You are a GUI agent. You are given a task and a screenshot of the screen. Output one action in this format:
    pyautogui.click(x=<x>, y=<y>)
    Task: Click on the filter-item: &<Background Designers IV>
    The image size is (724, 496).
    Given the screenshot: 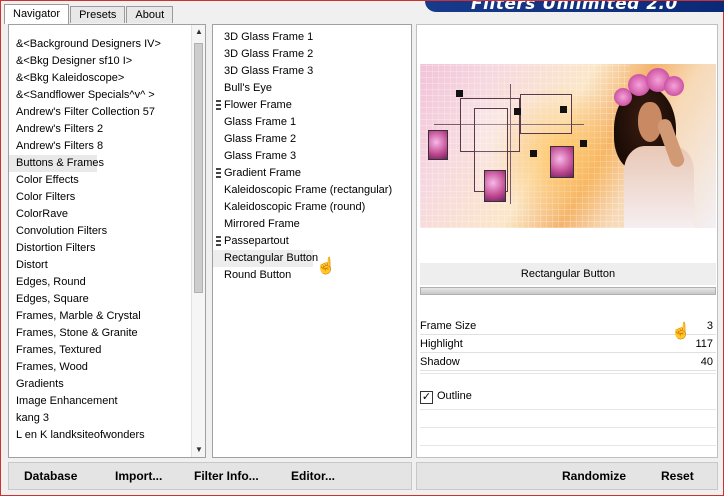 What is the action you would take?
    pyautogui.click(x=98, y=44)
    